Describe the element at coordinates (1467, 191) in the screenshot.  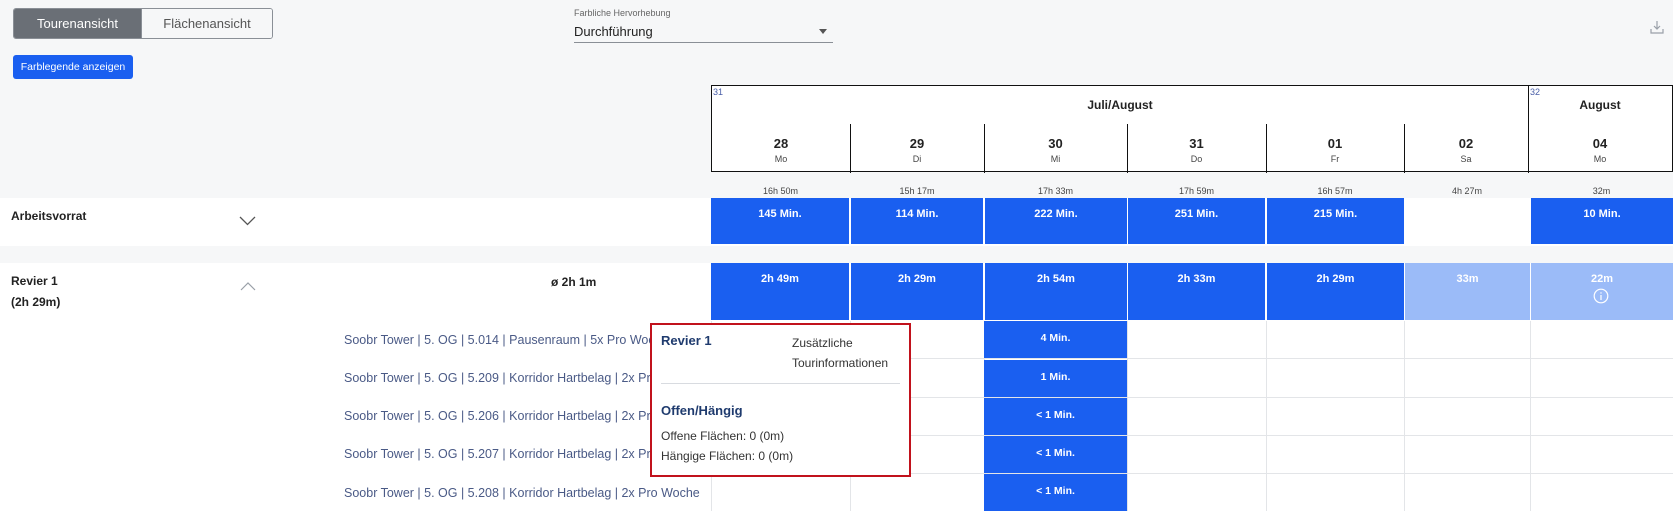
I see `day-total: 4h 27m` at that location.